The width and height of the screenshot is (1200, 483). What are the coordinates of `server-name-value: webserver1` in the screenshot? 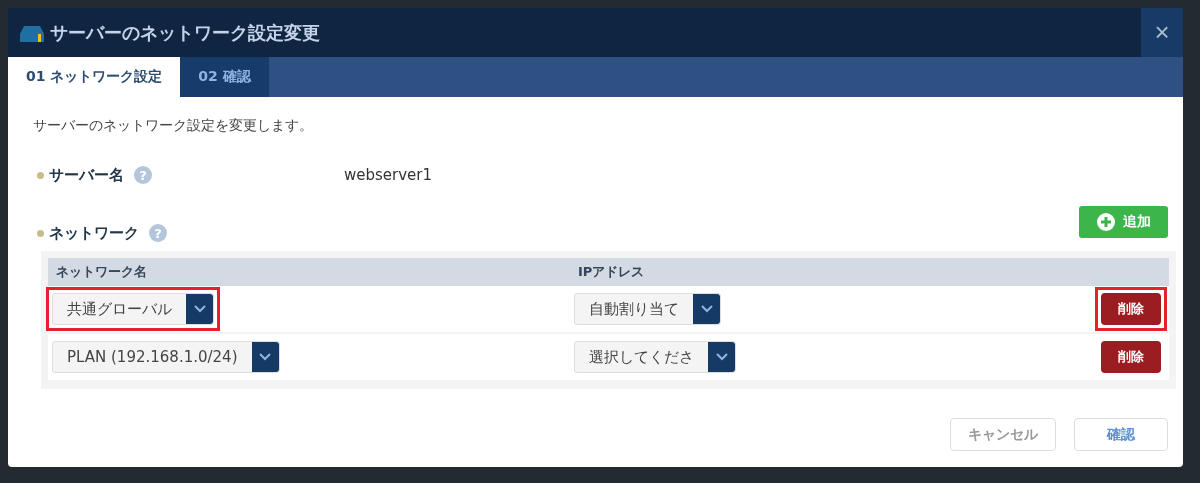 It's located at (388, 175).